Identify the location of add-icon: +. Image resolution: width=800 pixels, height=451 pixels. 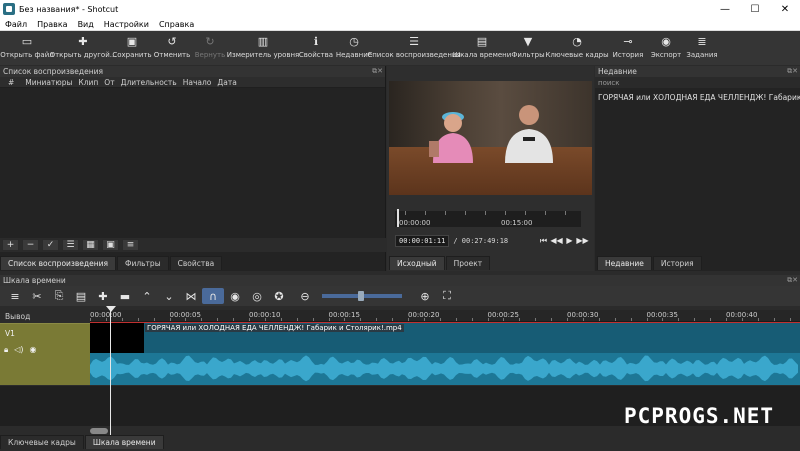
(10, 245).